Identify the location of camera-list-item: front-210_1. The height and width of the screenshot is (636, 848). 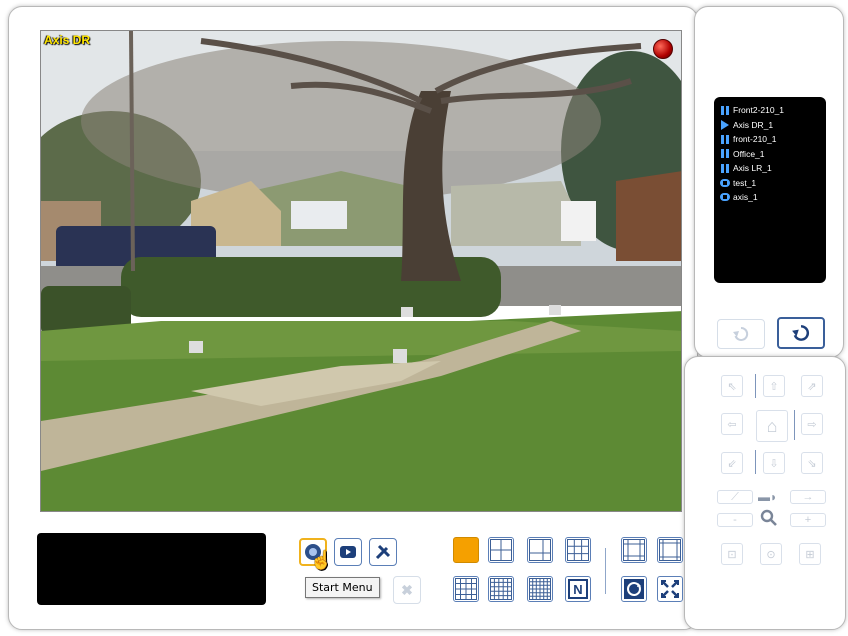
(773, 139).